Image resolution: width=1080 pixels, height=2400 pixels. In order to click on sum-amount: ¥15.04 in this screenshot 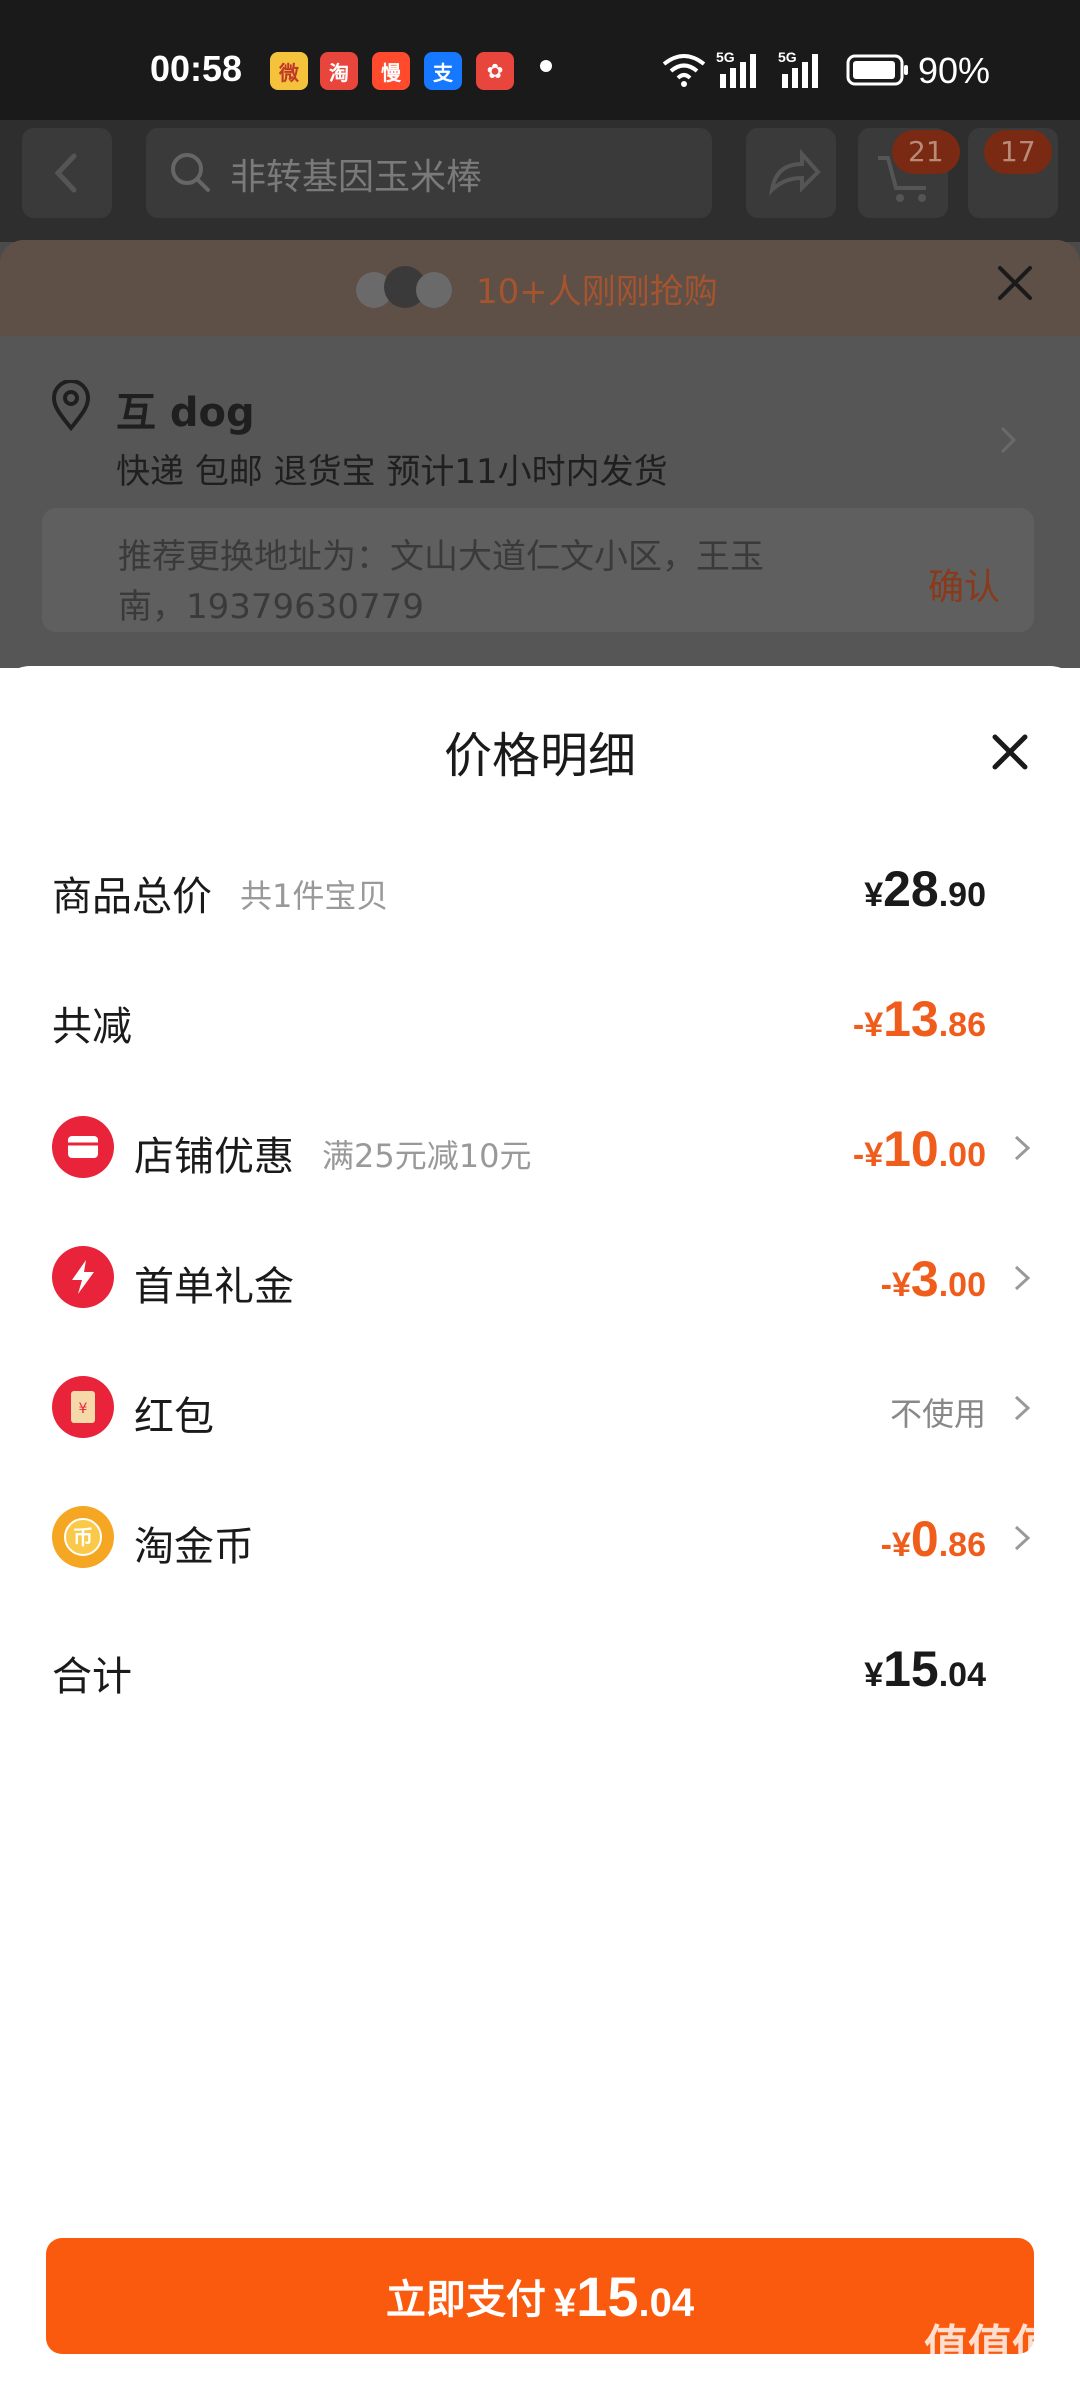, I will do `click(925, 1669)`.